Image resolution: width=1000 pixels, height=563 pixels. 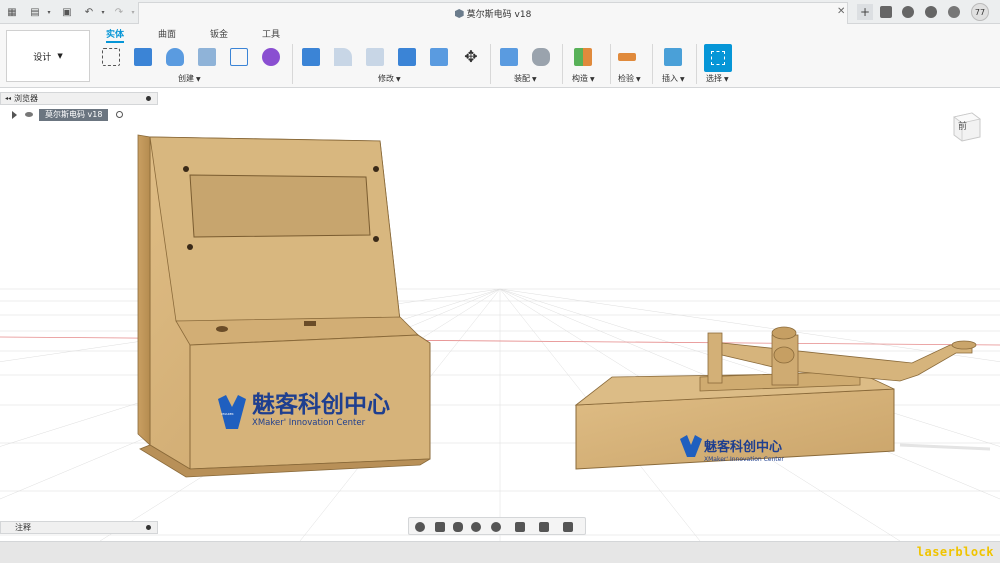 I want to click on document-cube-icon, so click(x=459, y=13).